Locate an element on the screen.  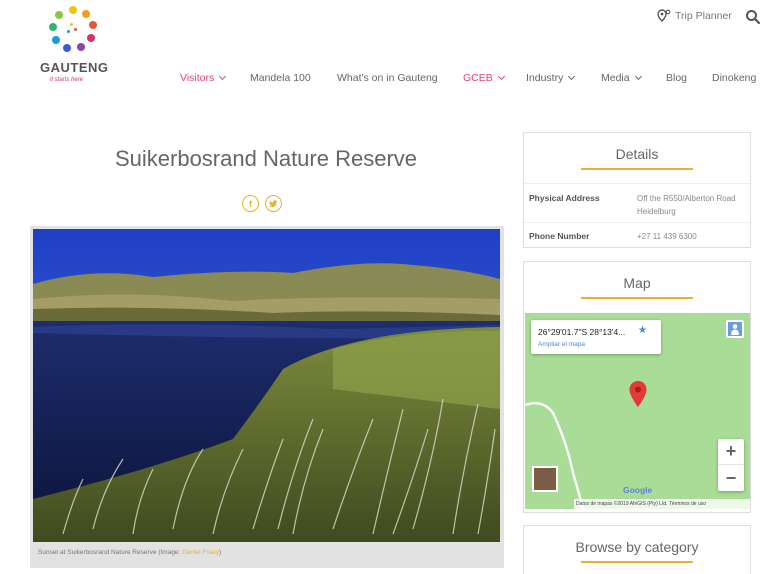
phone-value: +27 11 439 6300 is located at coordinates (667, 236).